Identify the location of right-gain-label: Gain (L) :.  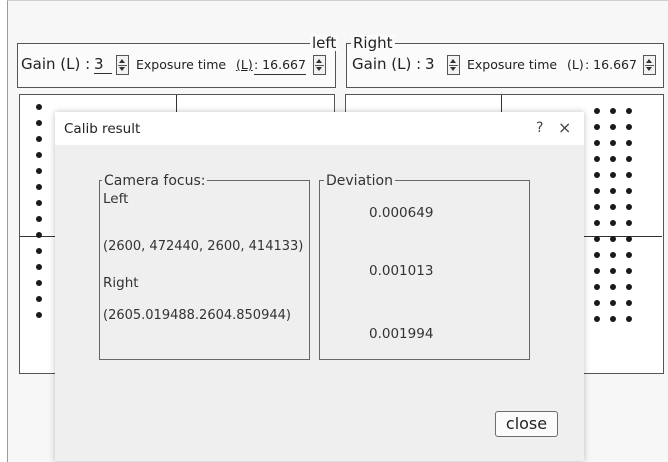
(387, 64).